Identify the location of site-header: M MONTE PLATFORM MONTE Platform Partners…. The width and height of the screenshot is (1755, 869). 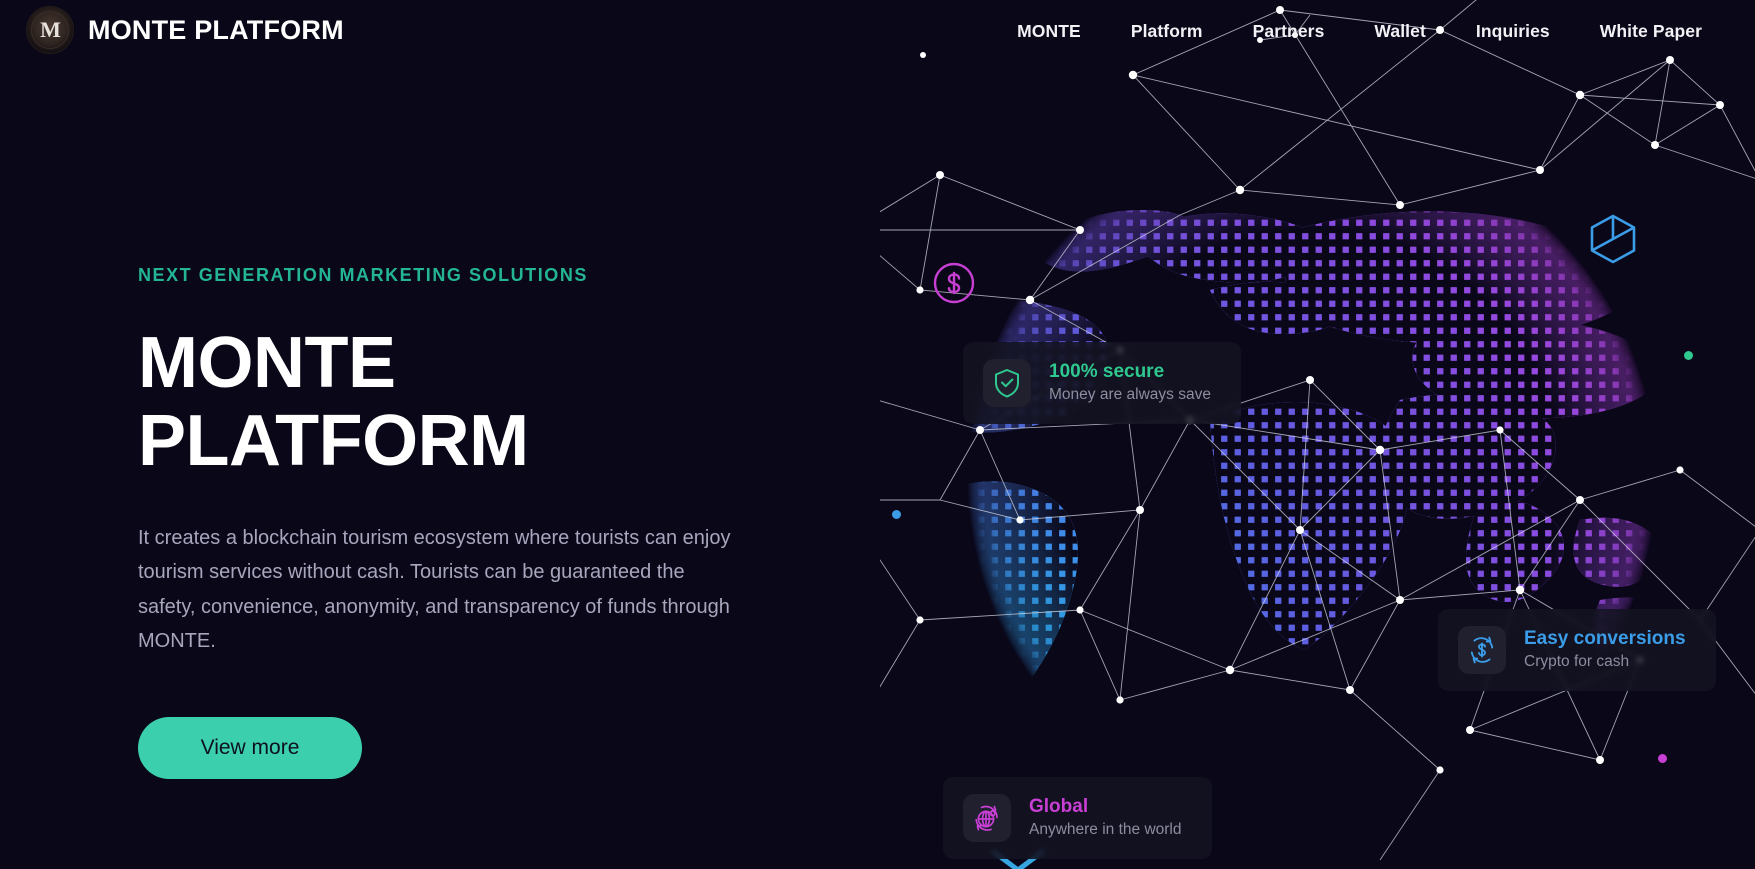
(877, 31).